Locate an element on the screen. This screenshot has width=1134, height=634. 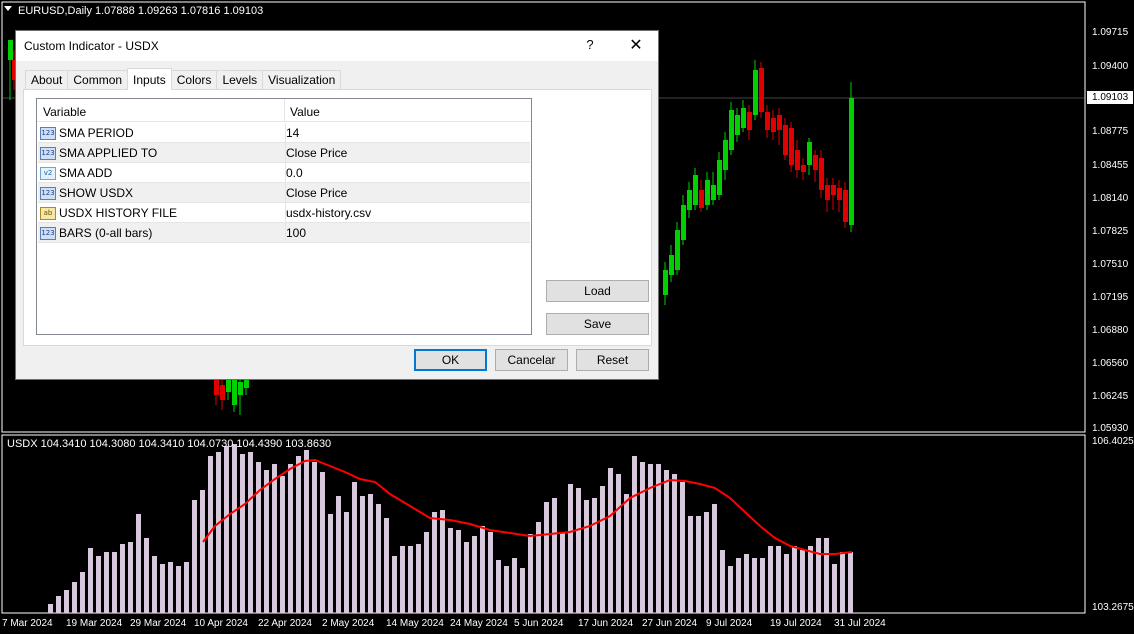
row-variable: BARS (0-all bars) is located at coordinates (106, 233).